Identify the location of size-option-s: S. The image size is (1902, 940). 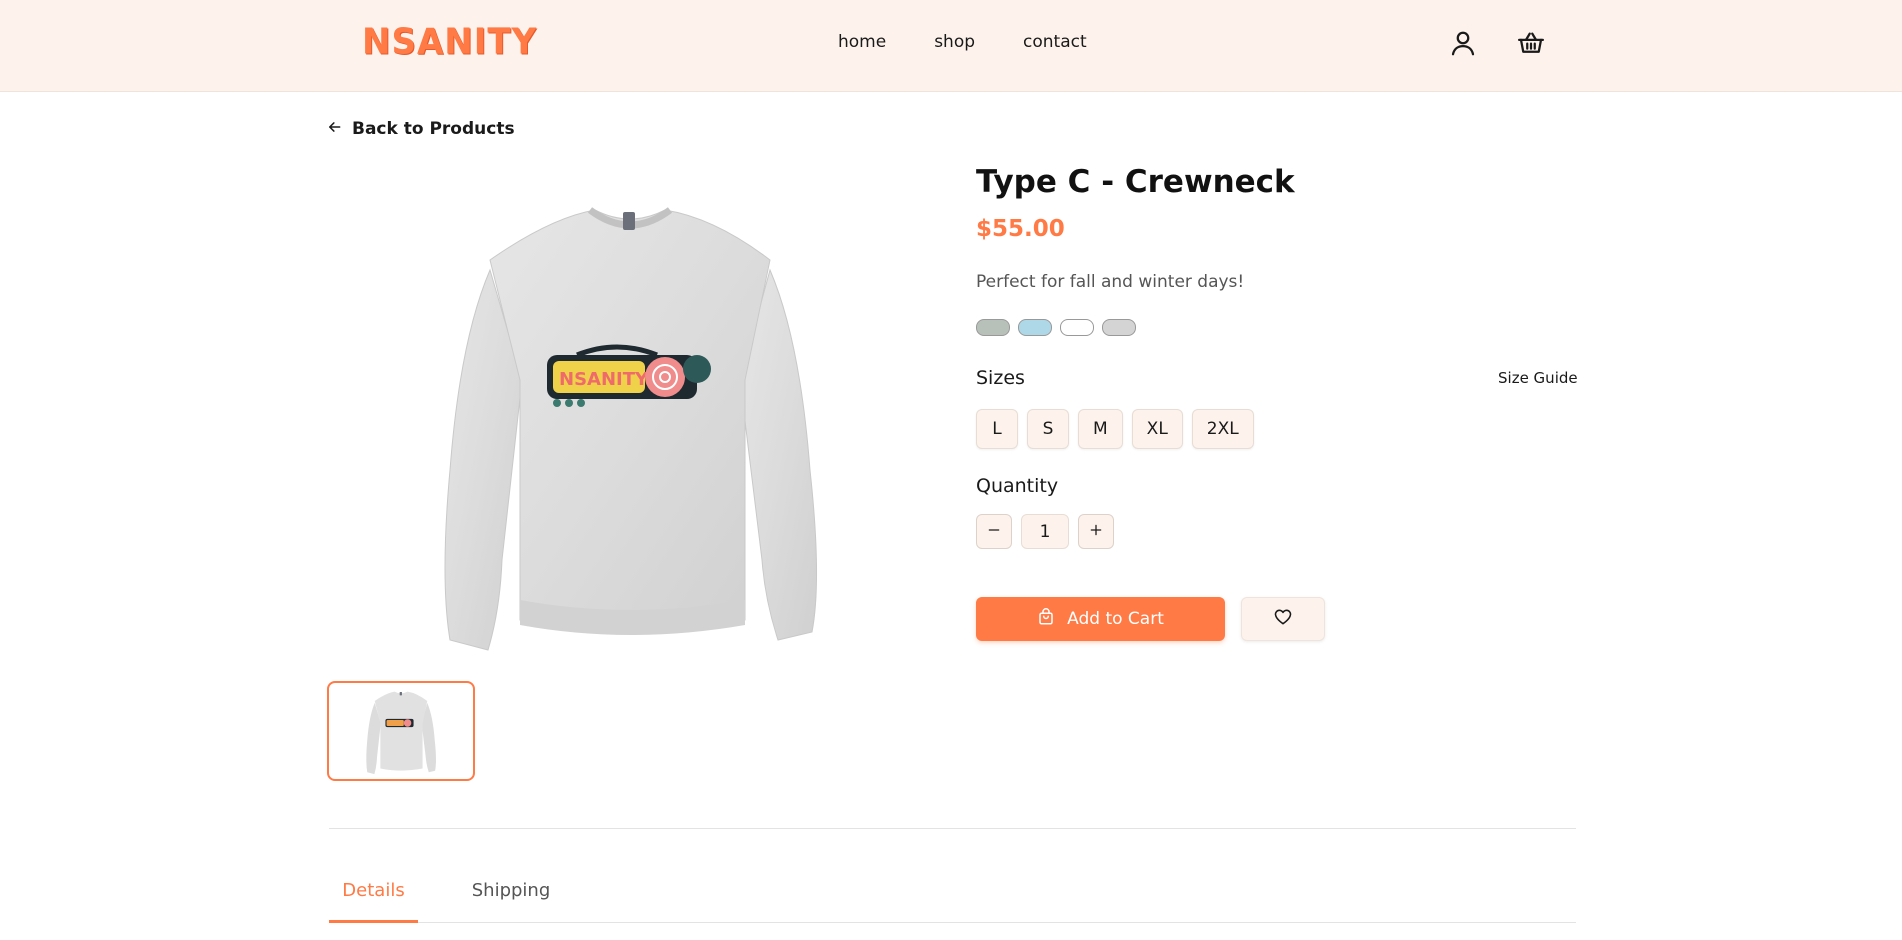
(1048, 429).